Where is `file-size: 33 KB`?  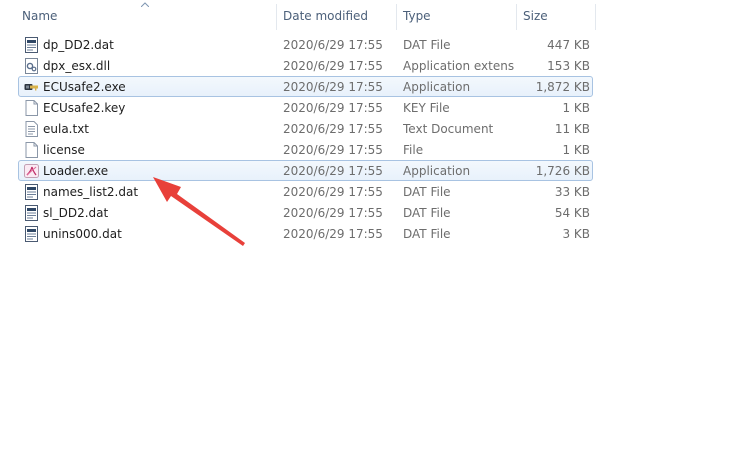
file-size: 33 KB is located at coordinates (572, 192).